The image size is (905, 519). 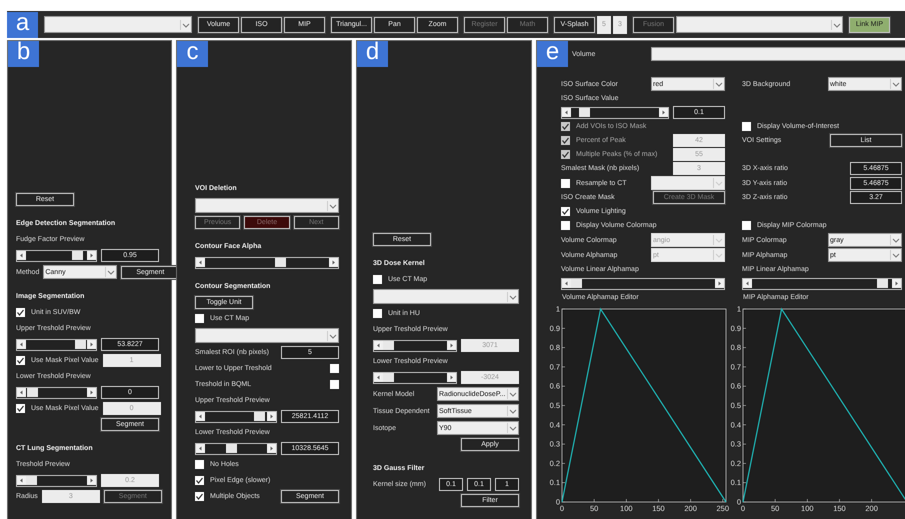 What do you see at coordinates (552, 54) in the screenshot?
I see `panel-letter: e` at bounding box center [552, 54].